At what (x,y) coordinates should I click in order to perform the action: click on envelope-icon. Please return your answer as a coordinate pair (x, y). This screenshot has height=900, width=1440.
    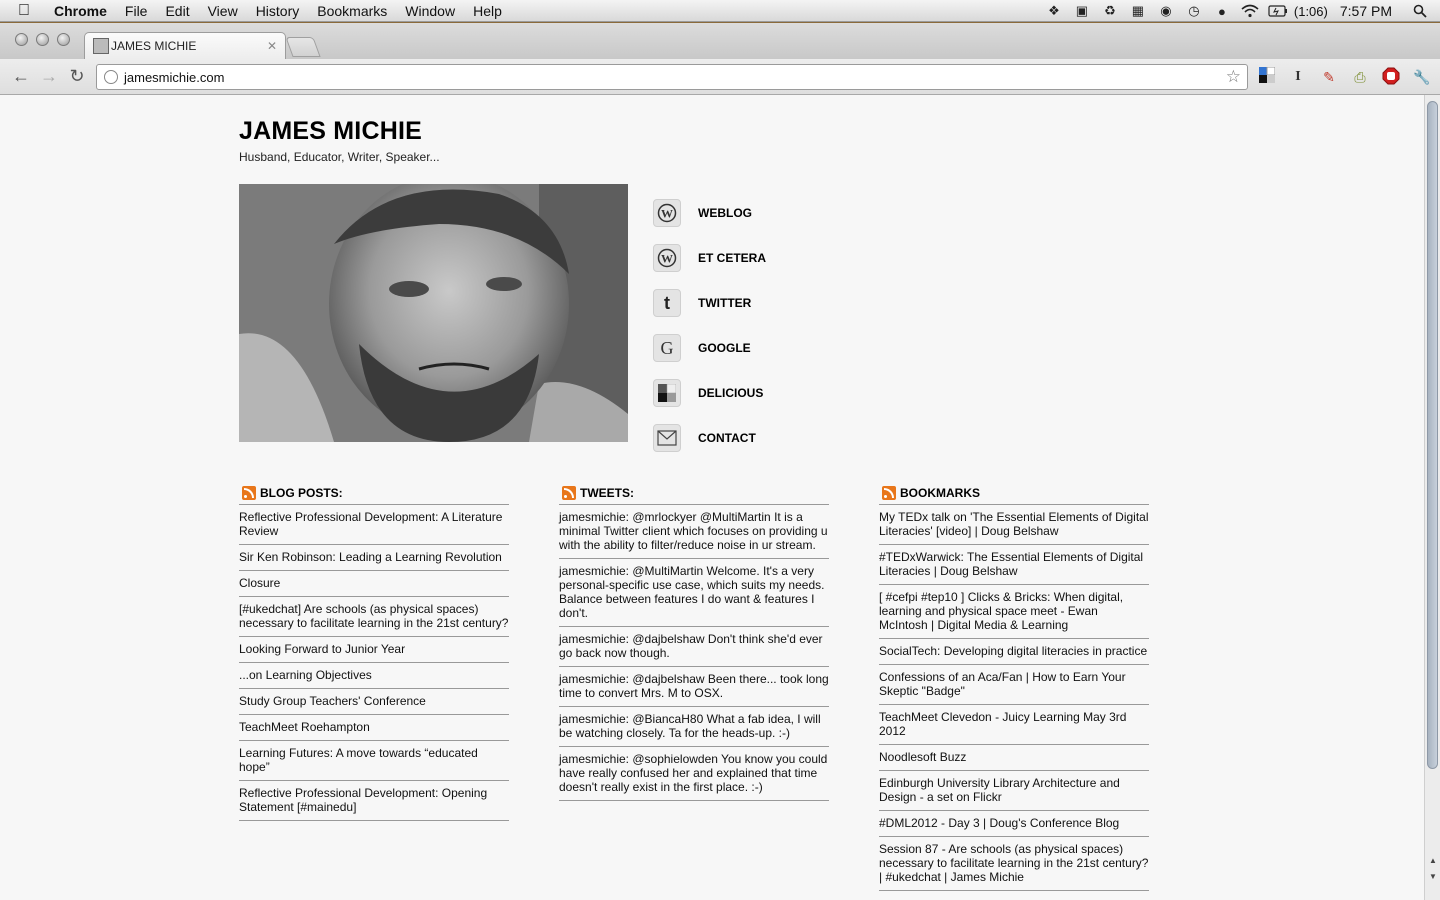
    Looking at the image, I should click on (667, 437).